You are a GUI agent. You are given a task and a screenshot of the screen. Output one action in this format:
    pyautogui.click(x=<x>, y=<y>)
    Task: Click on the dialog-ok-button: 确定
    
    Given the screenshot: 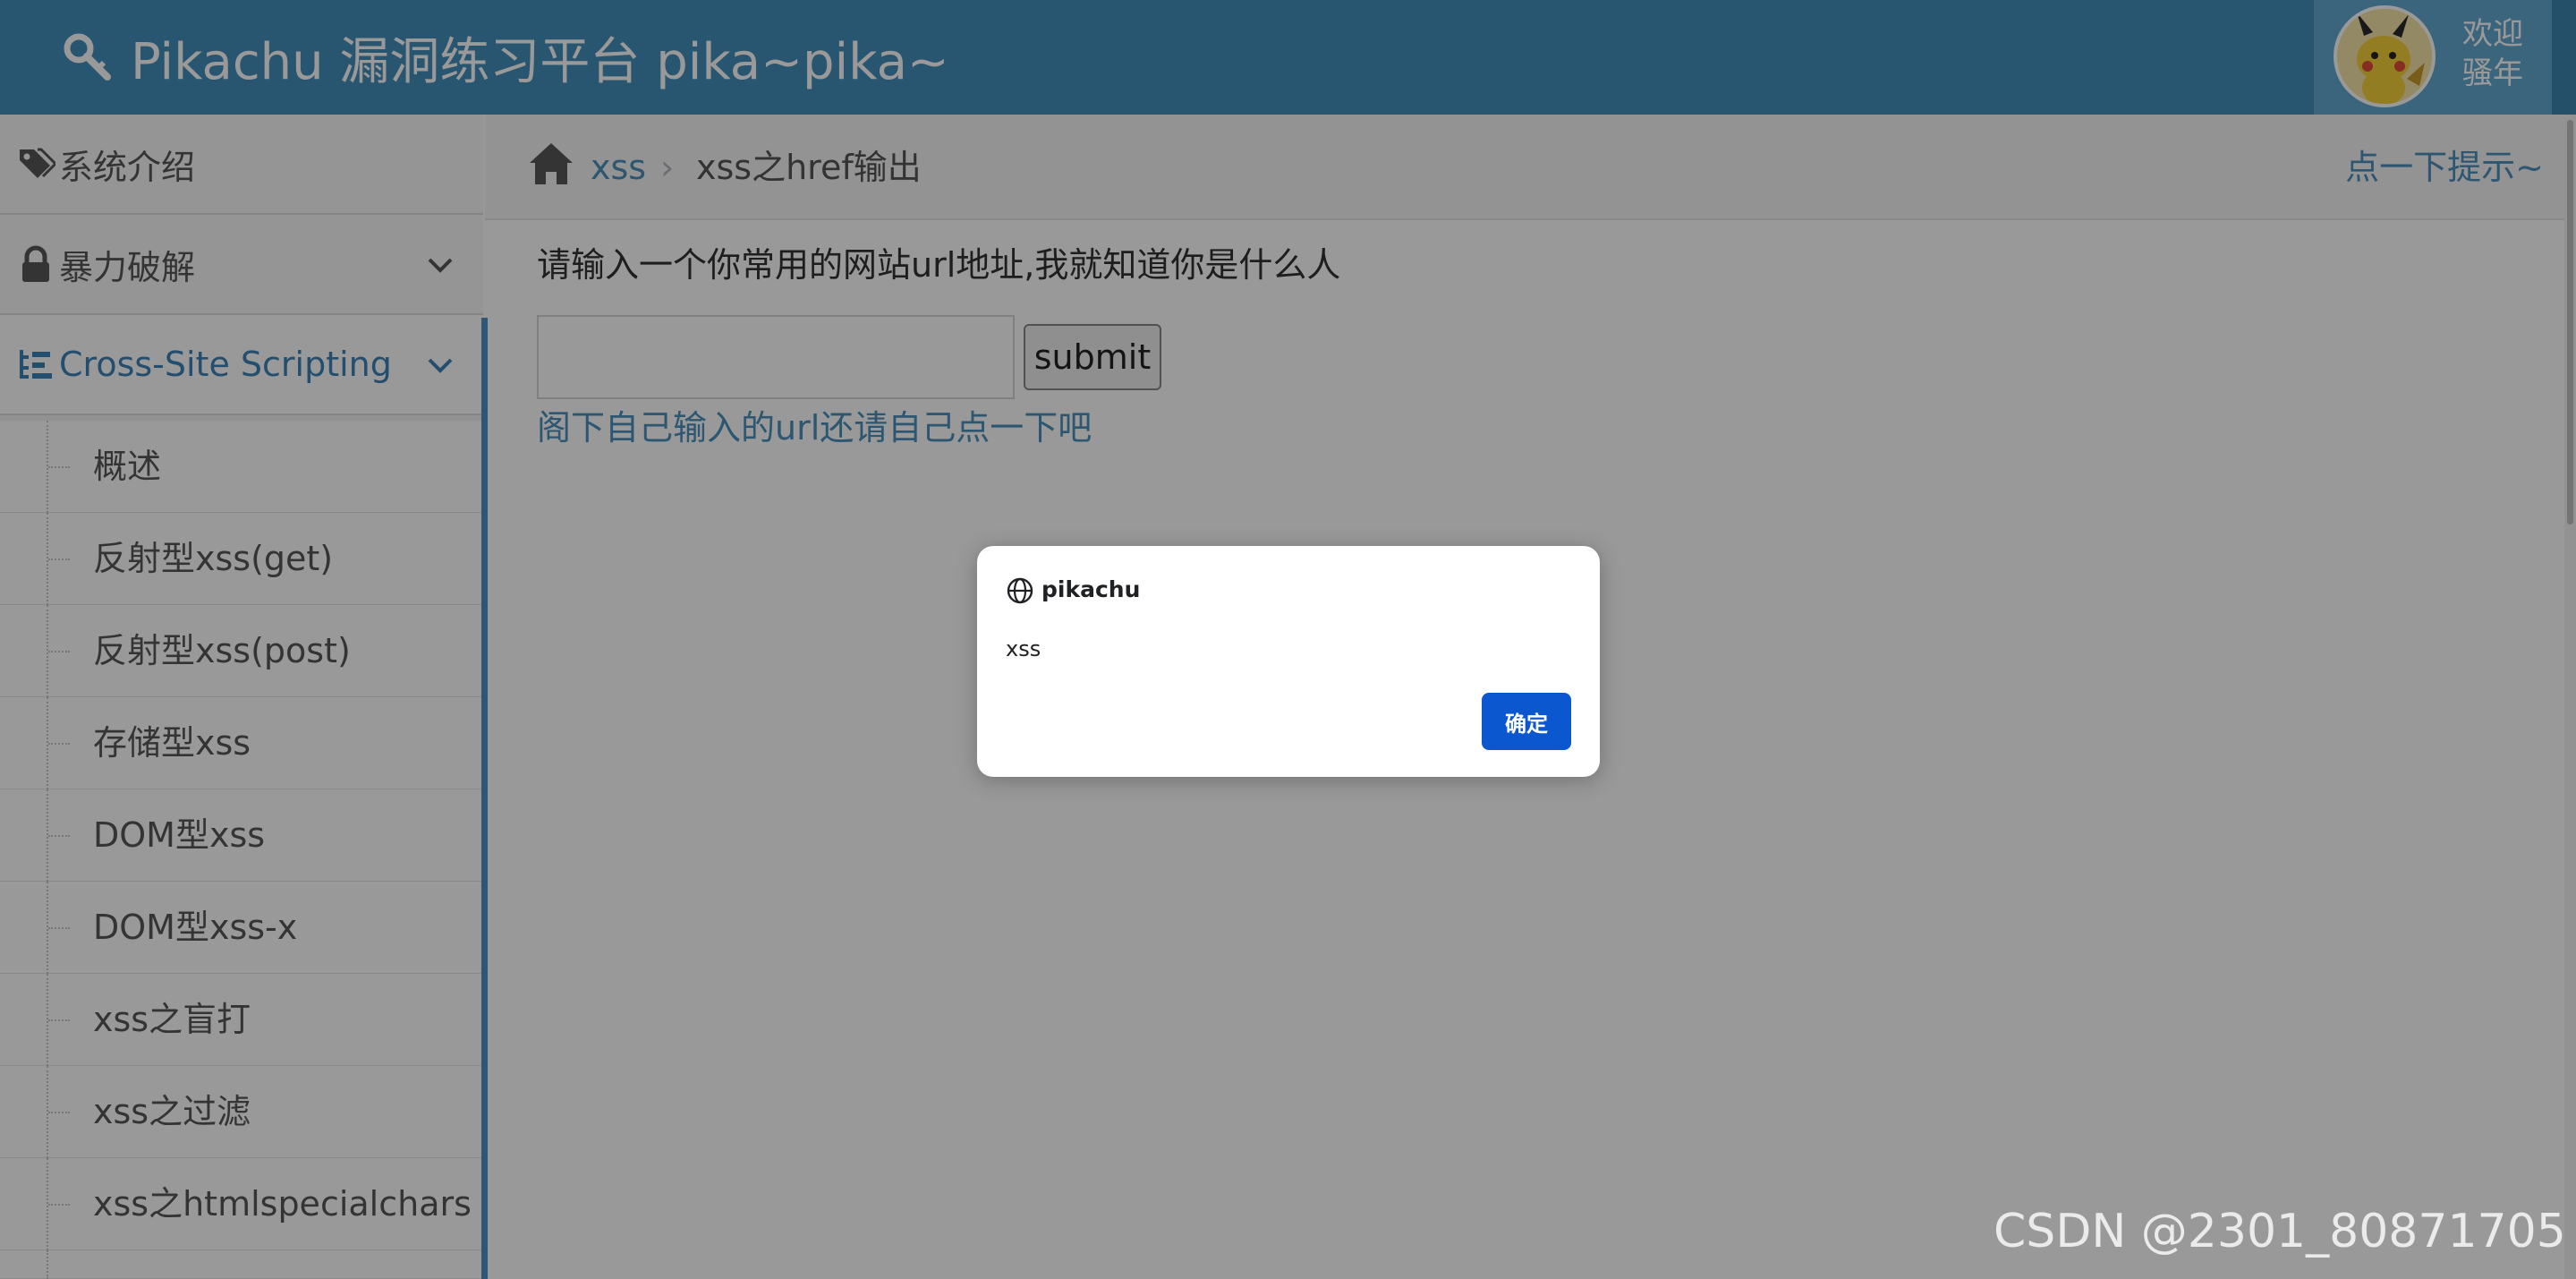 What is the action you would take?
    pyautogui.click(x=1526, y=721)
    